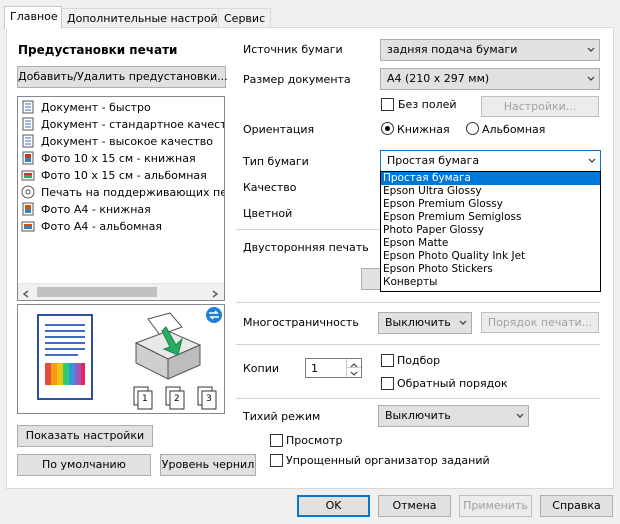 The height and width of the screenshot is (524, 620). What do you see at coordinates (419, 360) in the screenshot?
I see `collate-label: Подбор` at bounding box center [419, 360].